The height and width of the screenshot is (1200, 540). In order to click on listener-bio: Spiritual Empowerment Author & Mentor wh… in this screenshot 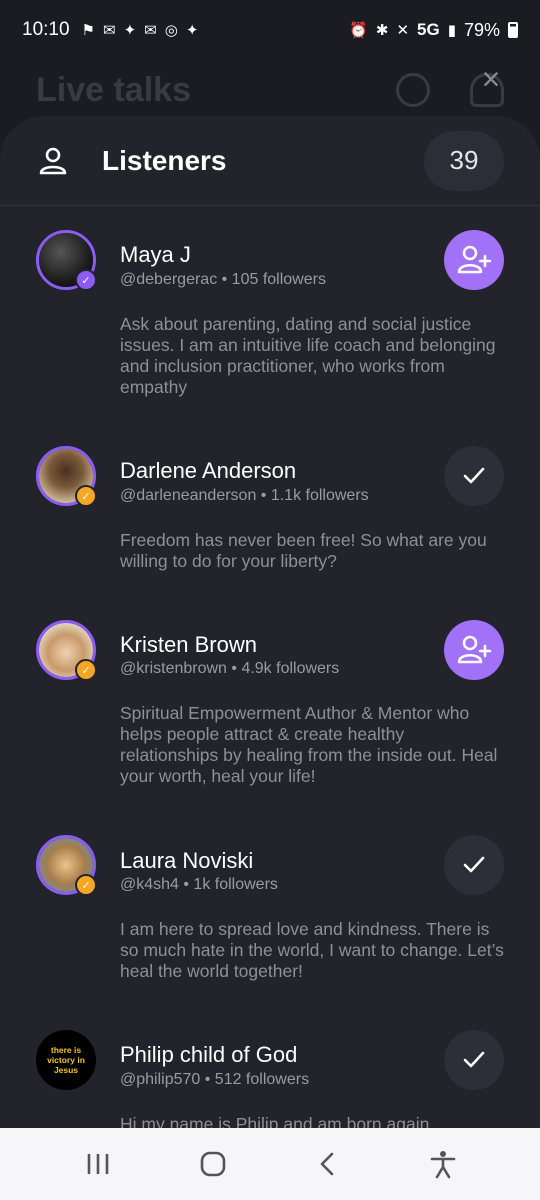, I will do `click(309, 744)`.